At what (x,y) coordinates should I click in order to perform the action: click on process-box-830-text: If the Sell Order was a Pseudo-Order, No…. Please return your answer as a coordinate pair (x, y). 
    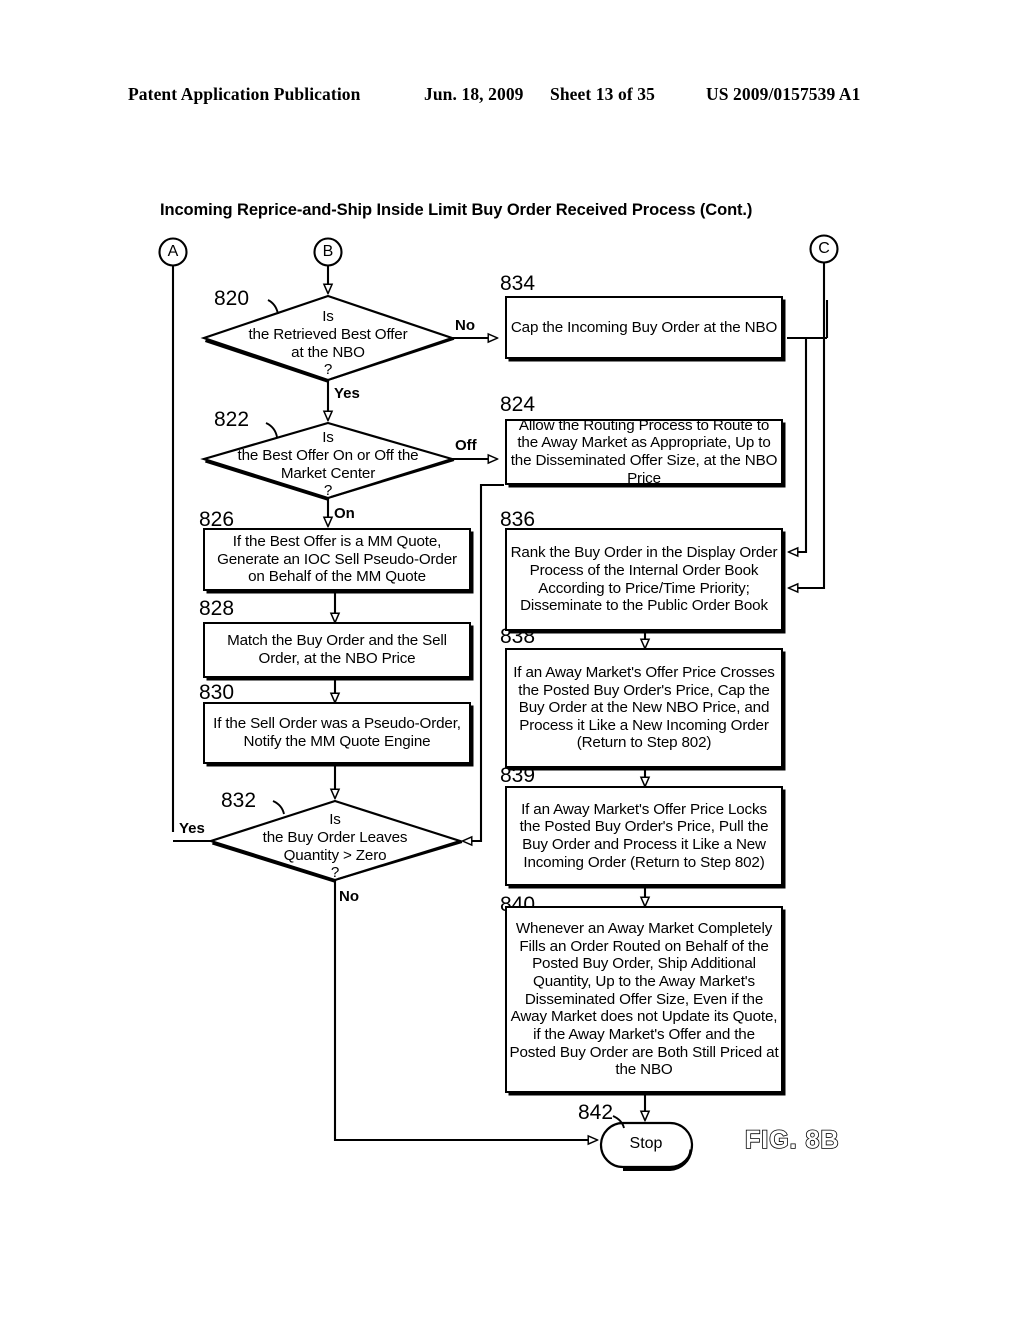
    Looking at the image, I should click on (337, 732).